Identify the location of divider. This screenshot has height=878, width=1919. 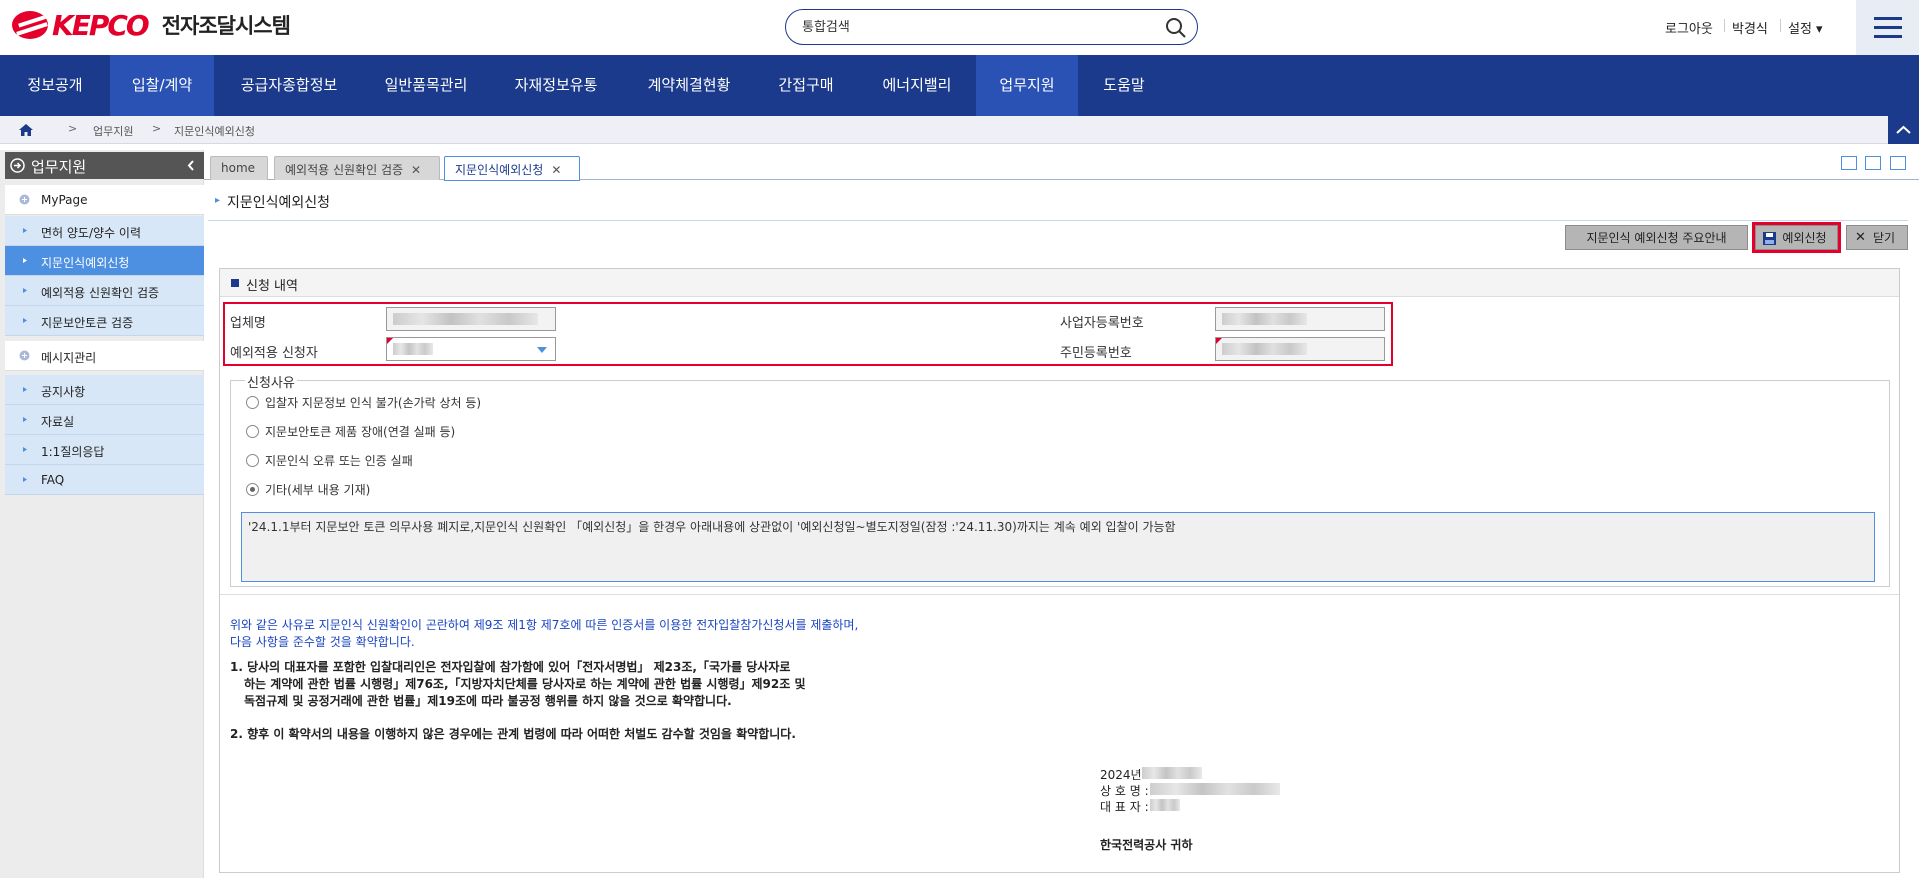
(1059, 594).